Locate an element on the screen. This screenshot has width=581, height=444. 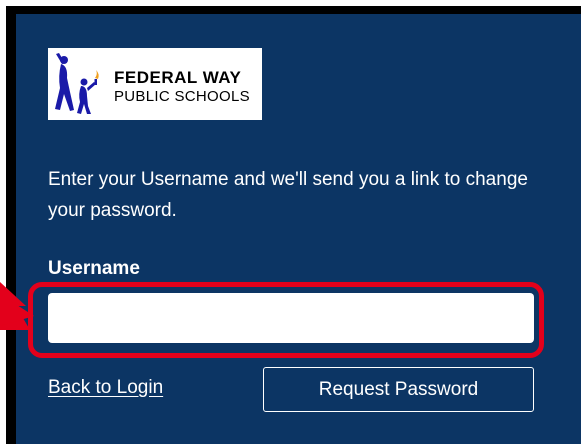
request-password-button: Request Password is located at coordinates (398, 389).